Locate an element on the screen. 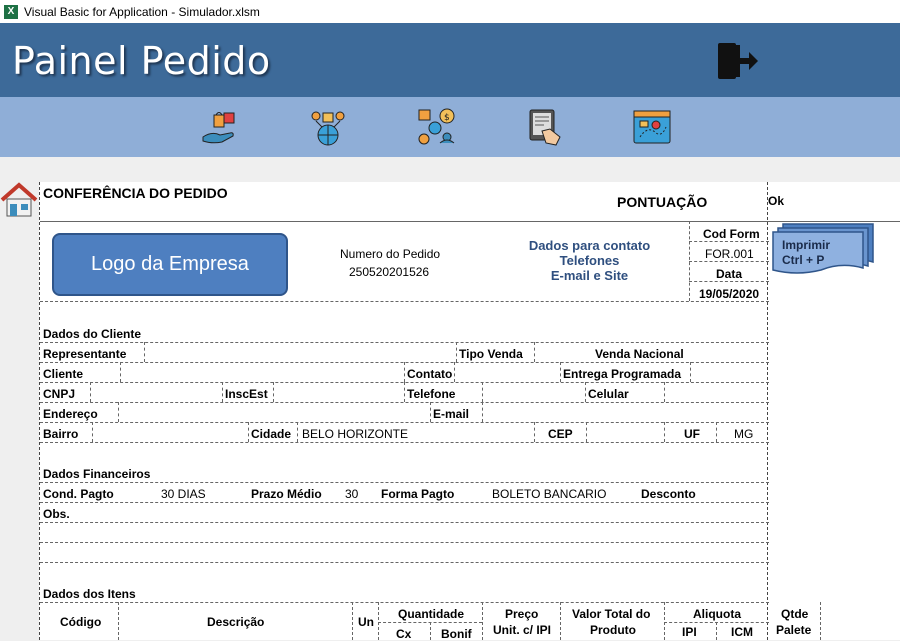 The height and width of the screenshot is (641, 900). prazo-label: Prazo Médio is located at coordinates (286, 494).